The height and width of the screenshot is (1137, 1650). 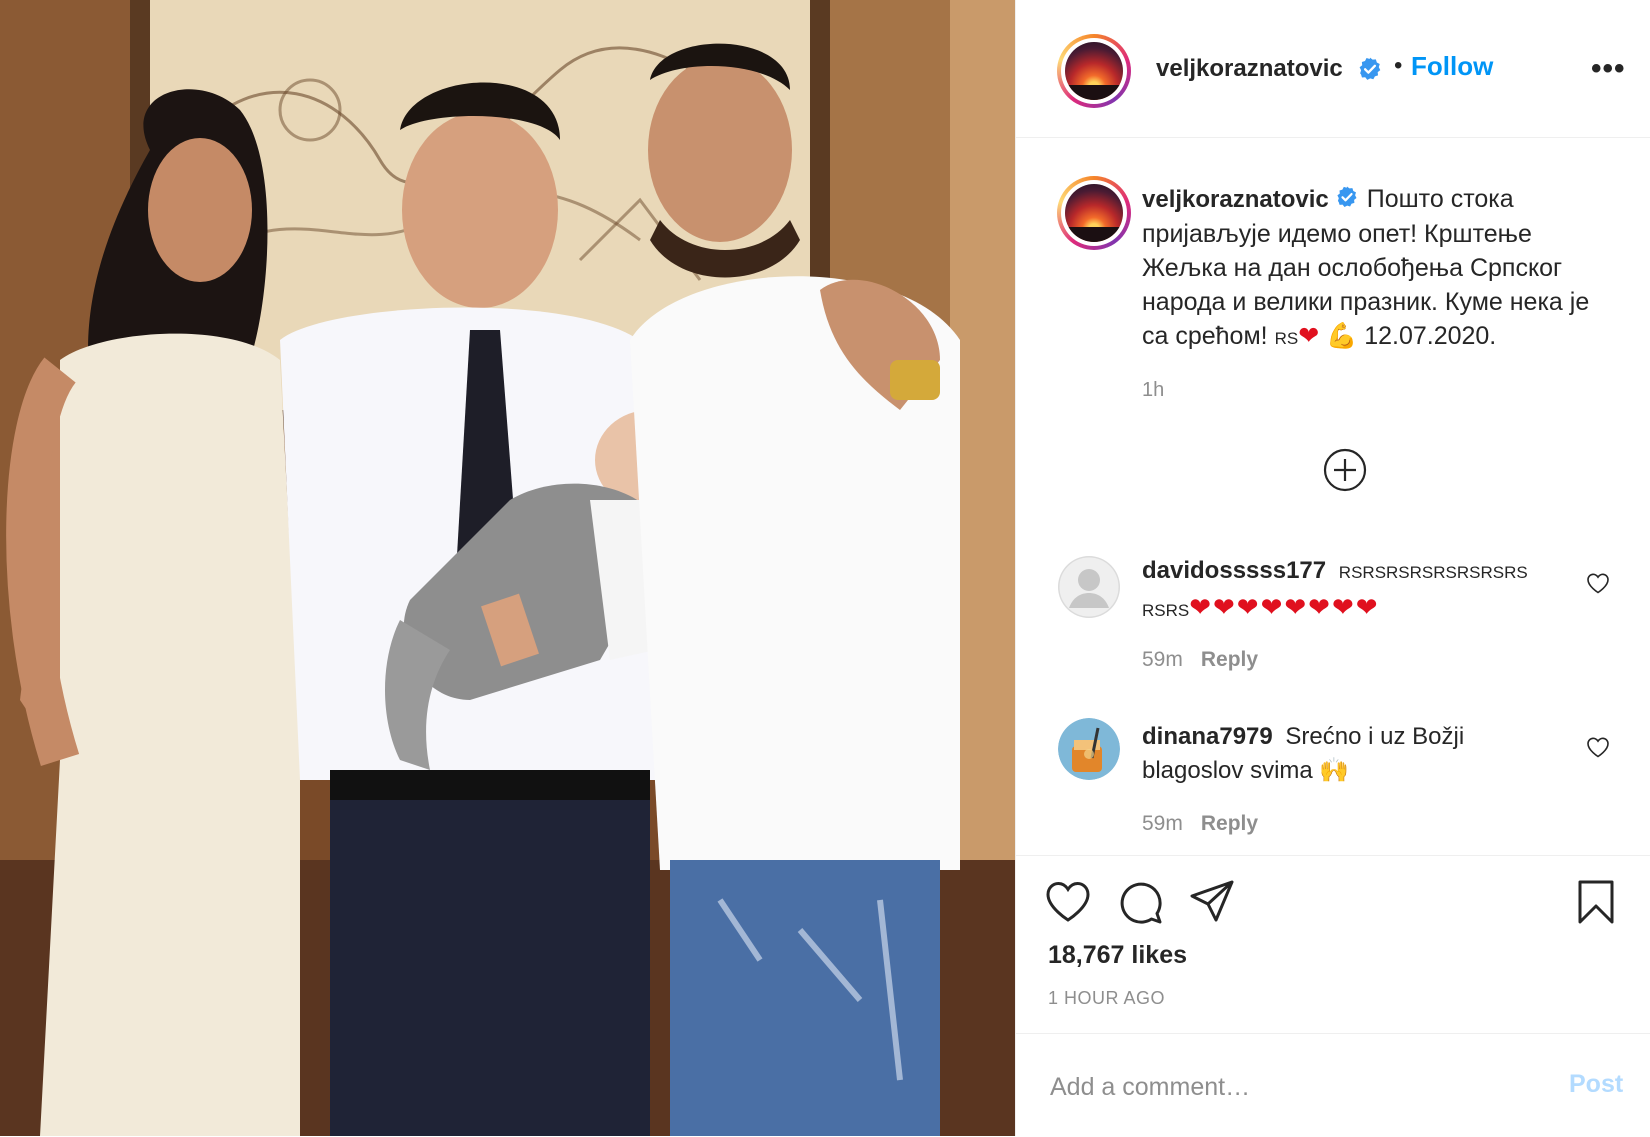 What do you see at coordinates (1089, 749) in the screenshot?
I see `commenter-avatar` at bounding box center [1089, 749].